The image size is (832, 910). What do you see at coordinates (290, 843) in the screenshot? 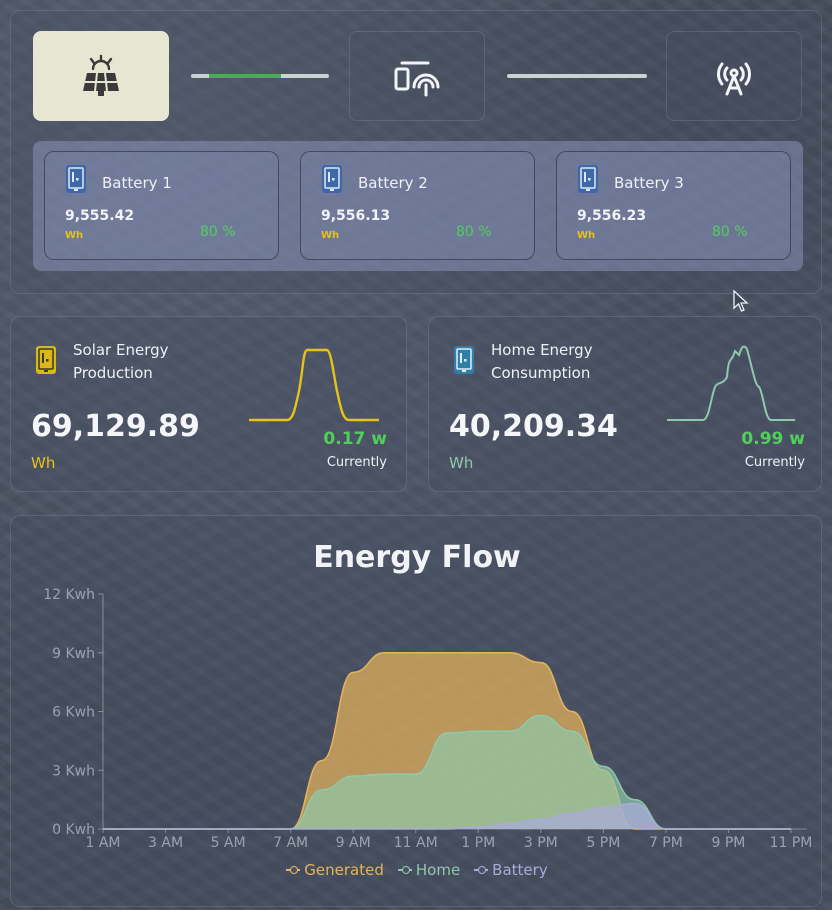
I see `x-tick-label: 7 AM` at bounding box center [290, 843].